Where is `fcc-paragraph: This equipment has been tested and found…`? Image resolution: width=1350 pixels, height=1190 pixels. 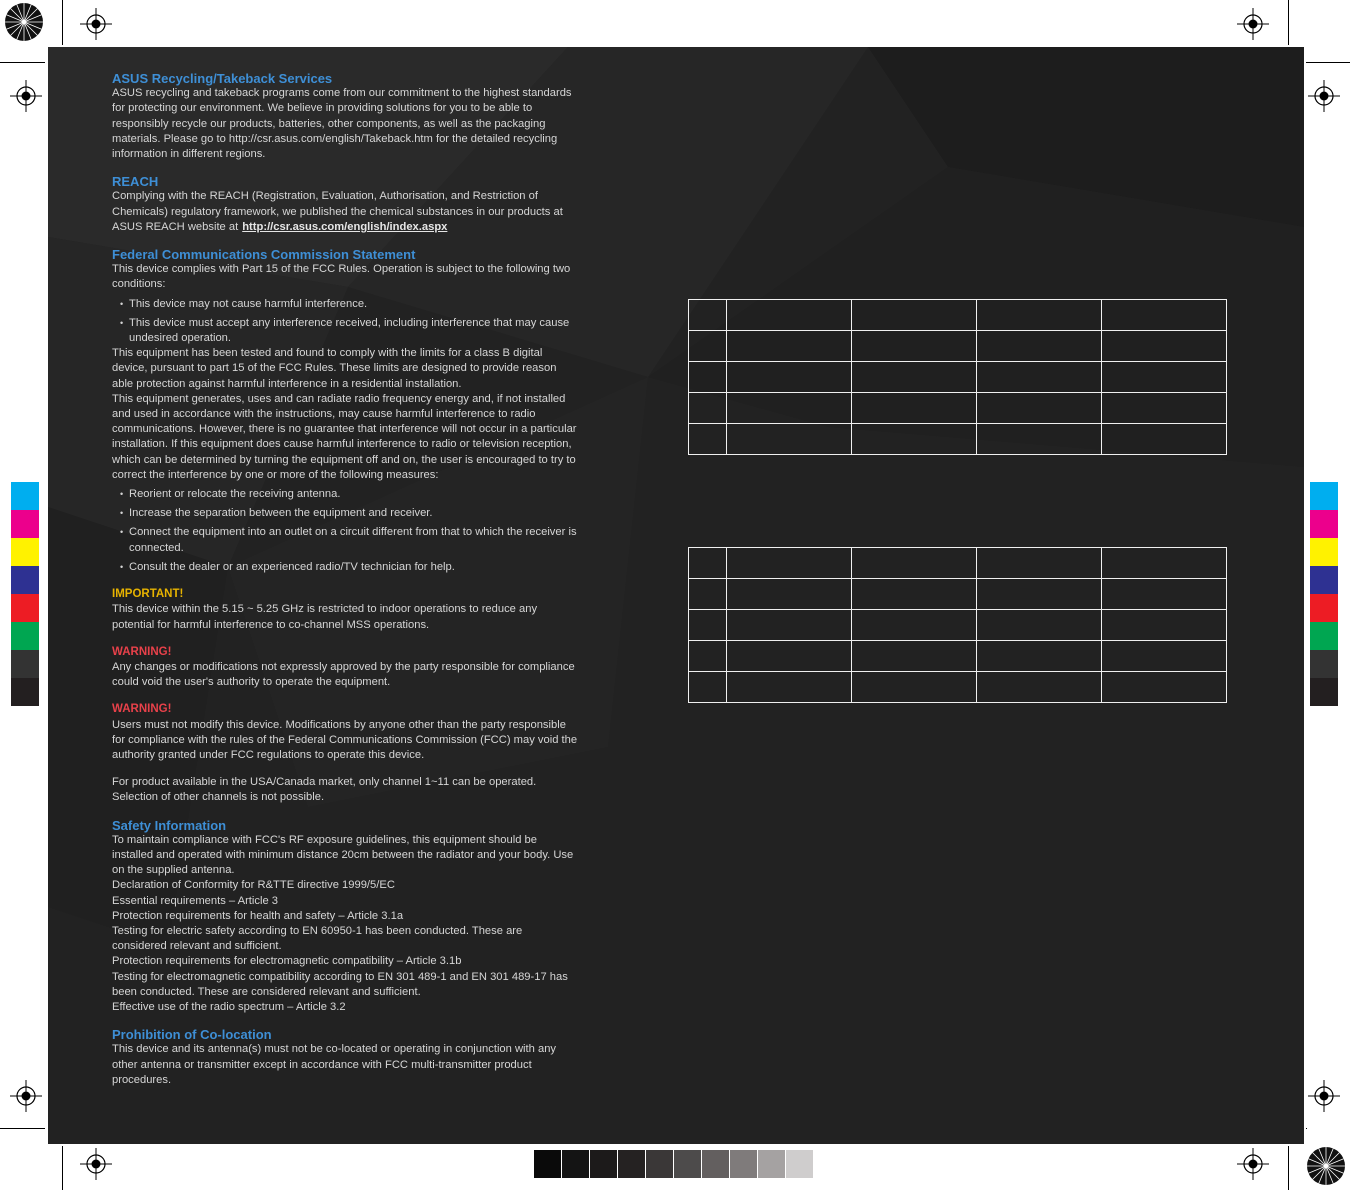 fcc-paragraph: This equipment has been tested and found… is located at coordinates (334, 368).